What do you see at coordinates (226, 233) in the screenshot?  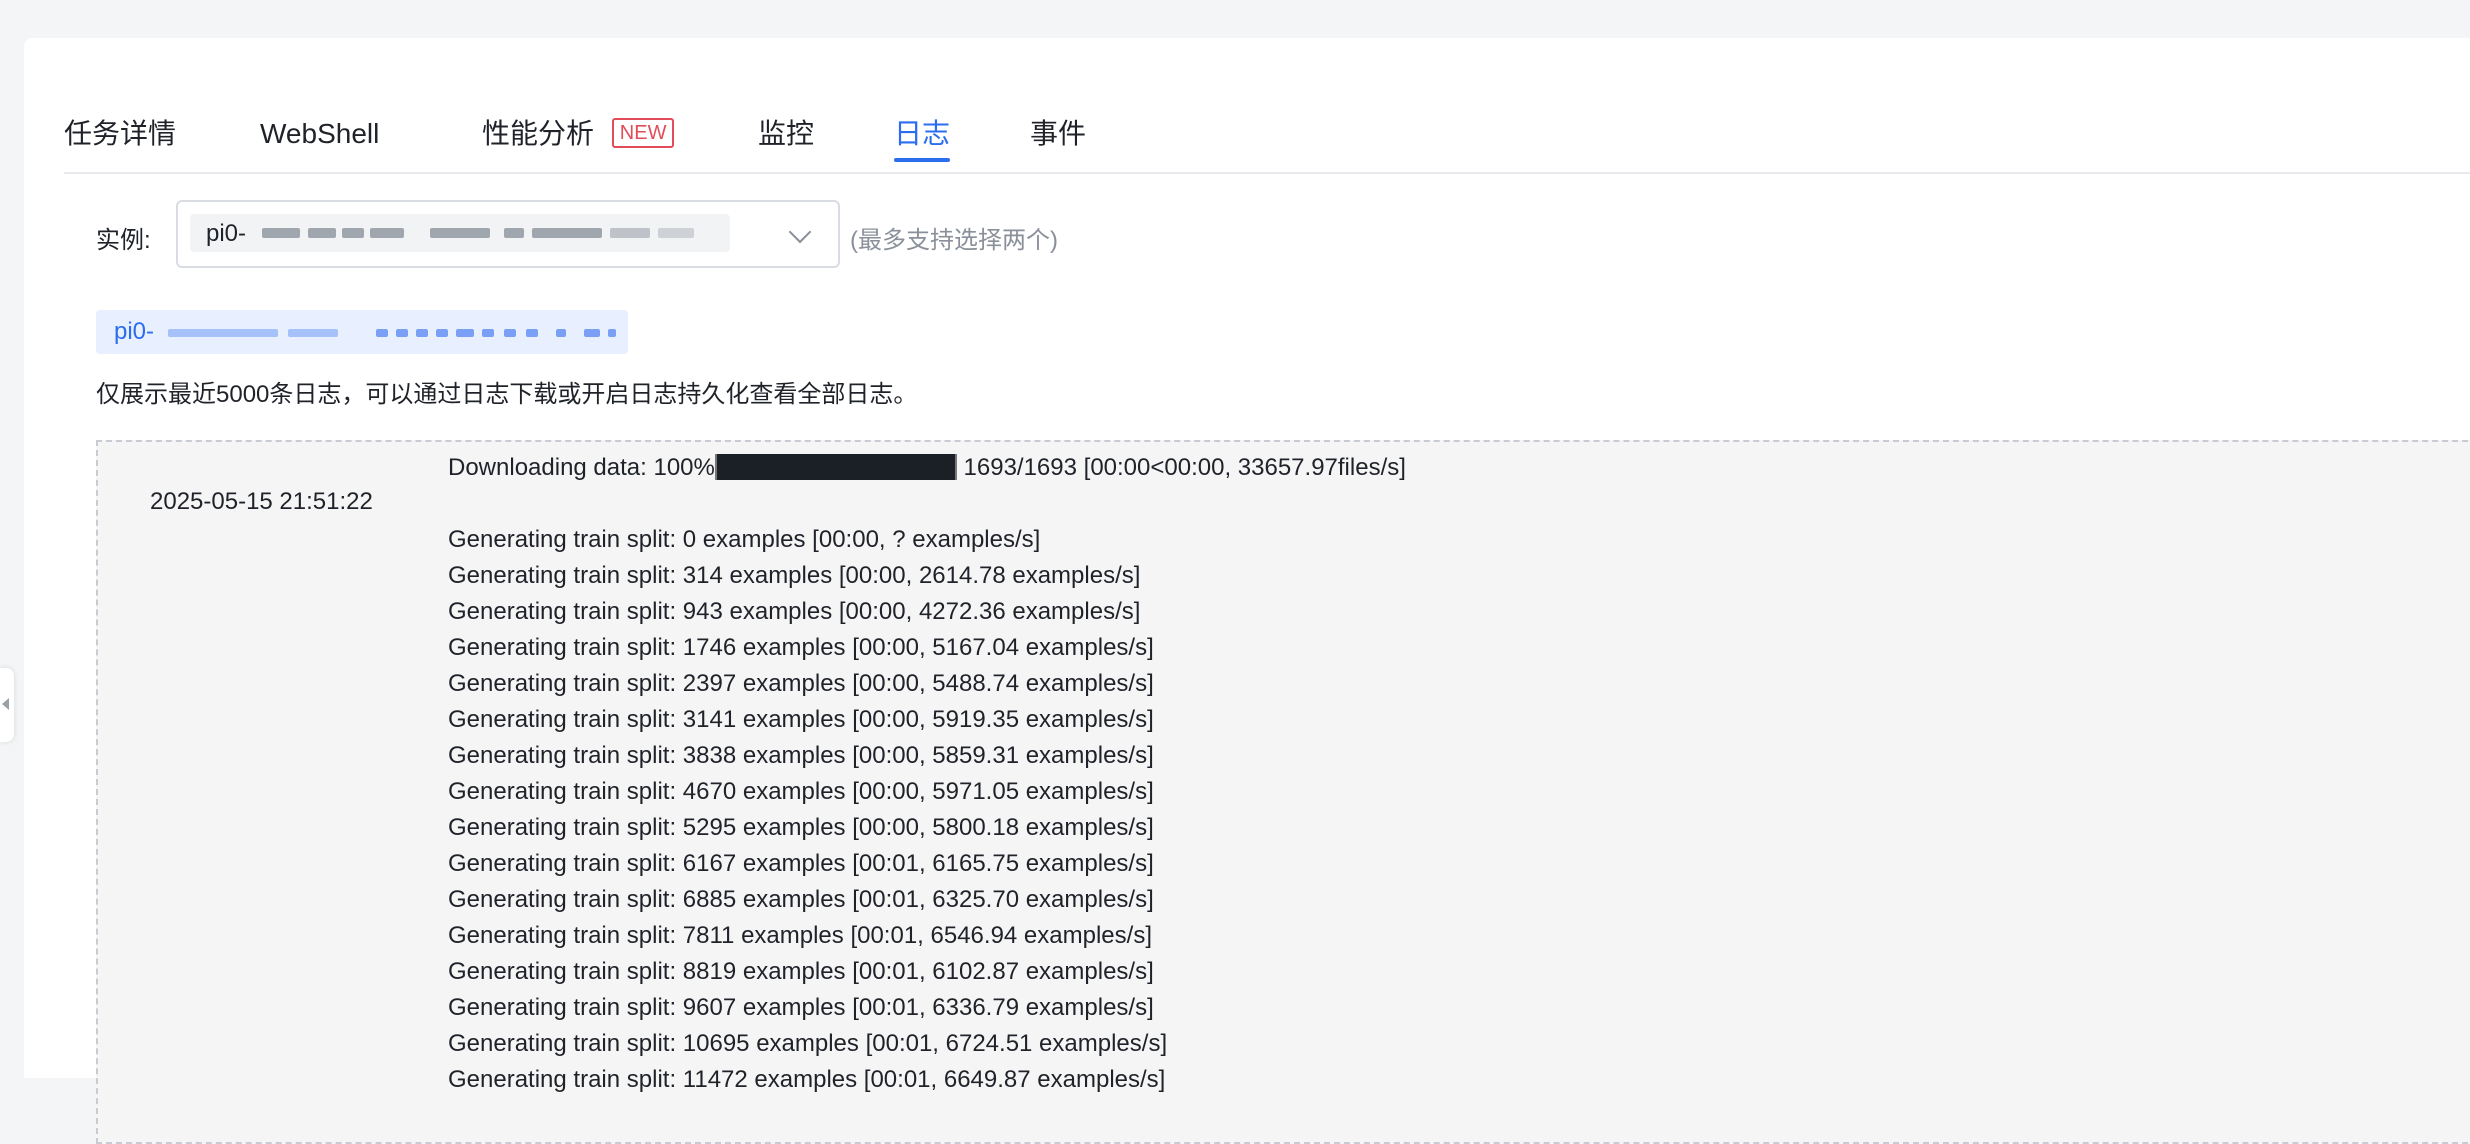 I see `selected-instance-name: pi0-` at bounding box center [226, 233].